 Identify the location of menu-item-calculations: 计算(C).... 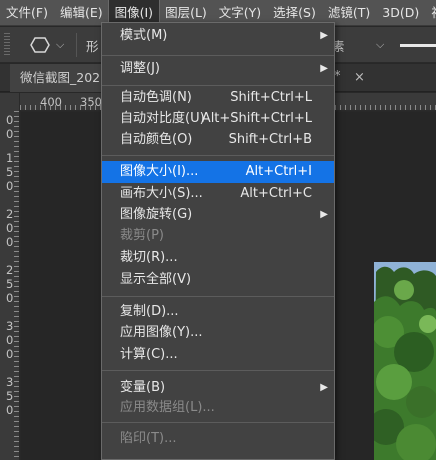
(218, 355).